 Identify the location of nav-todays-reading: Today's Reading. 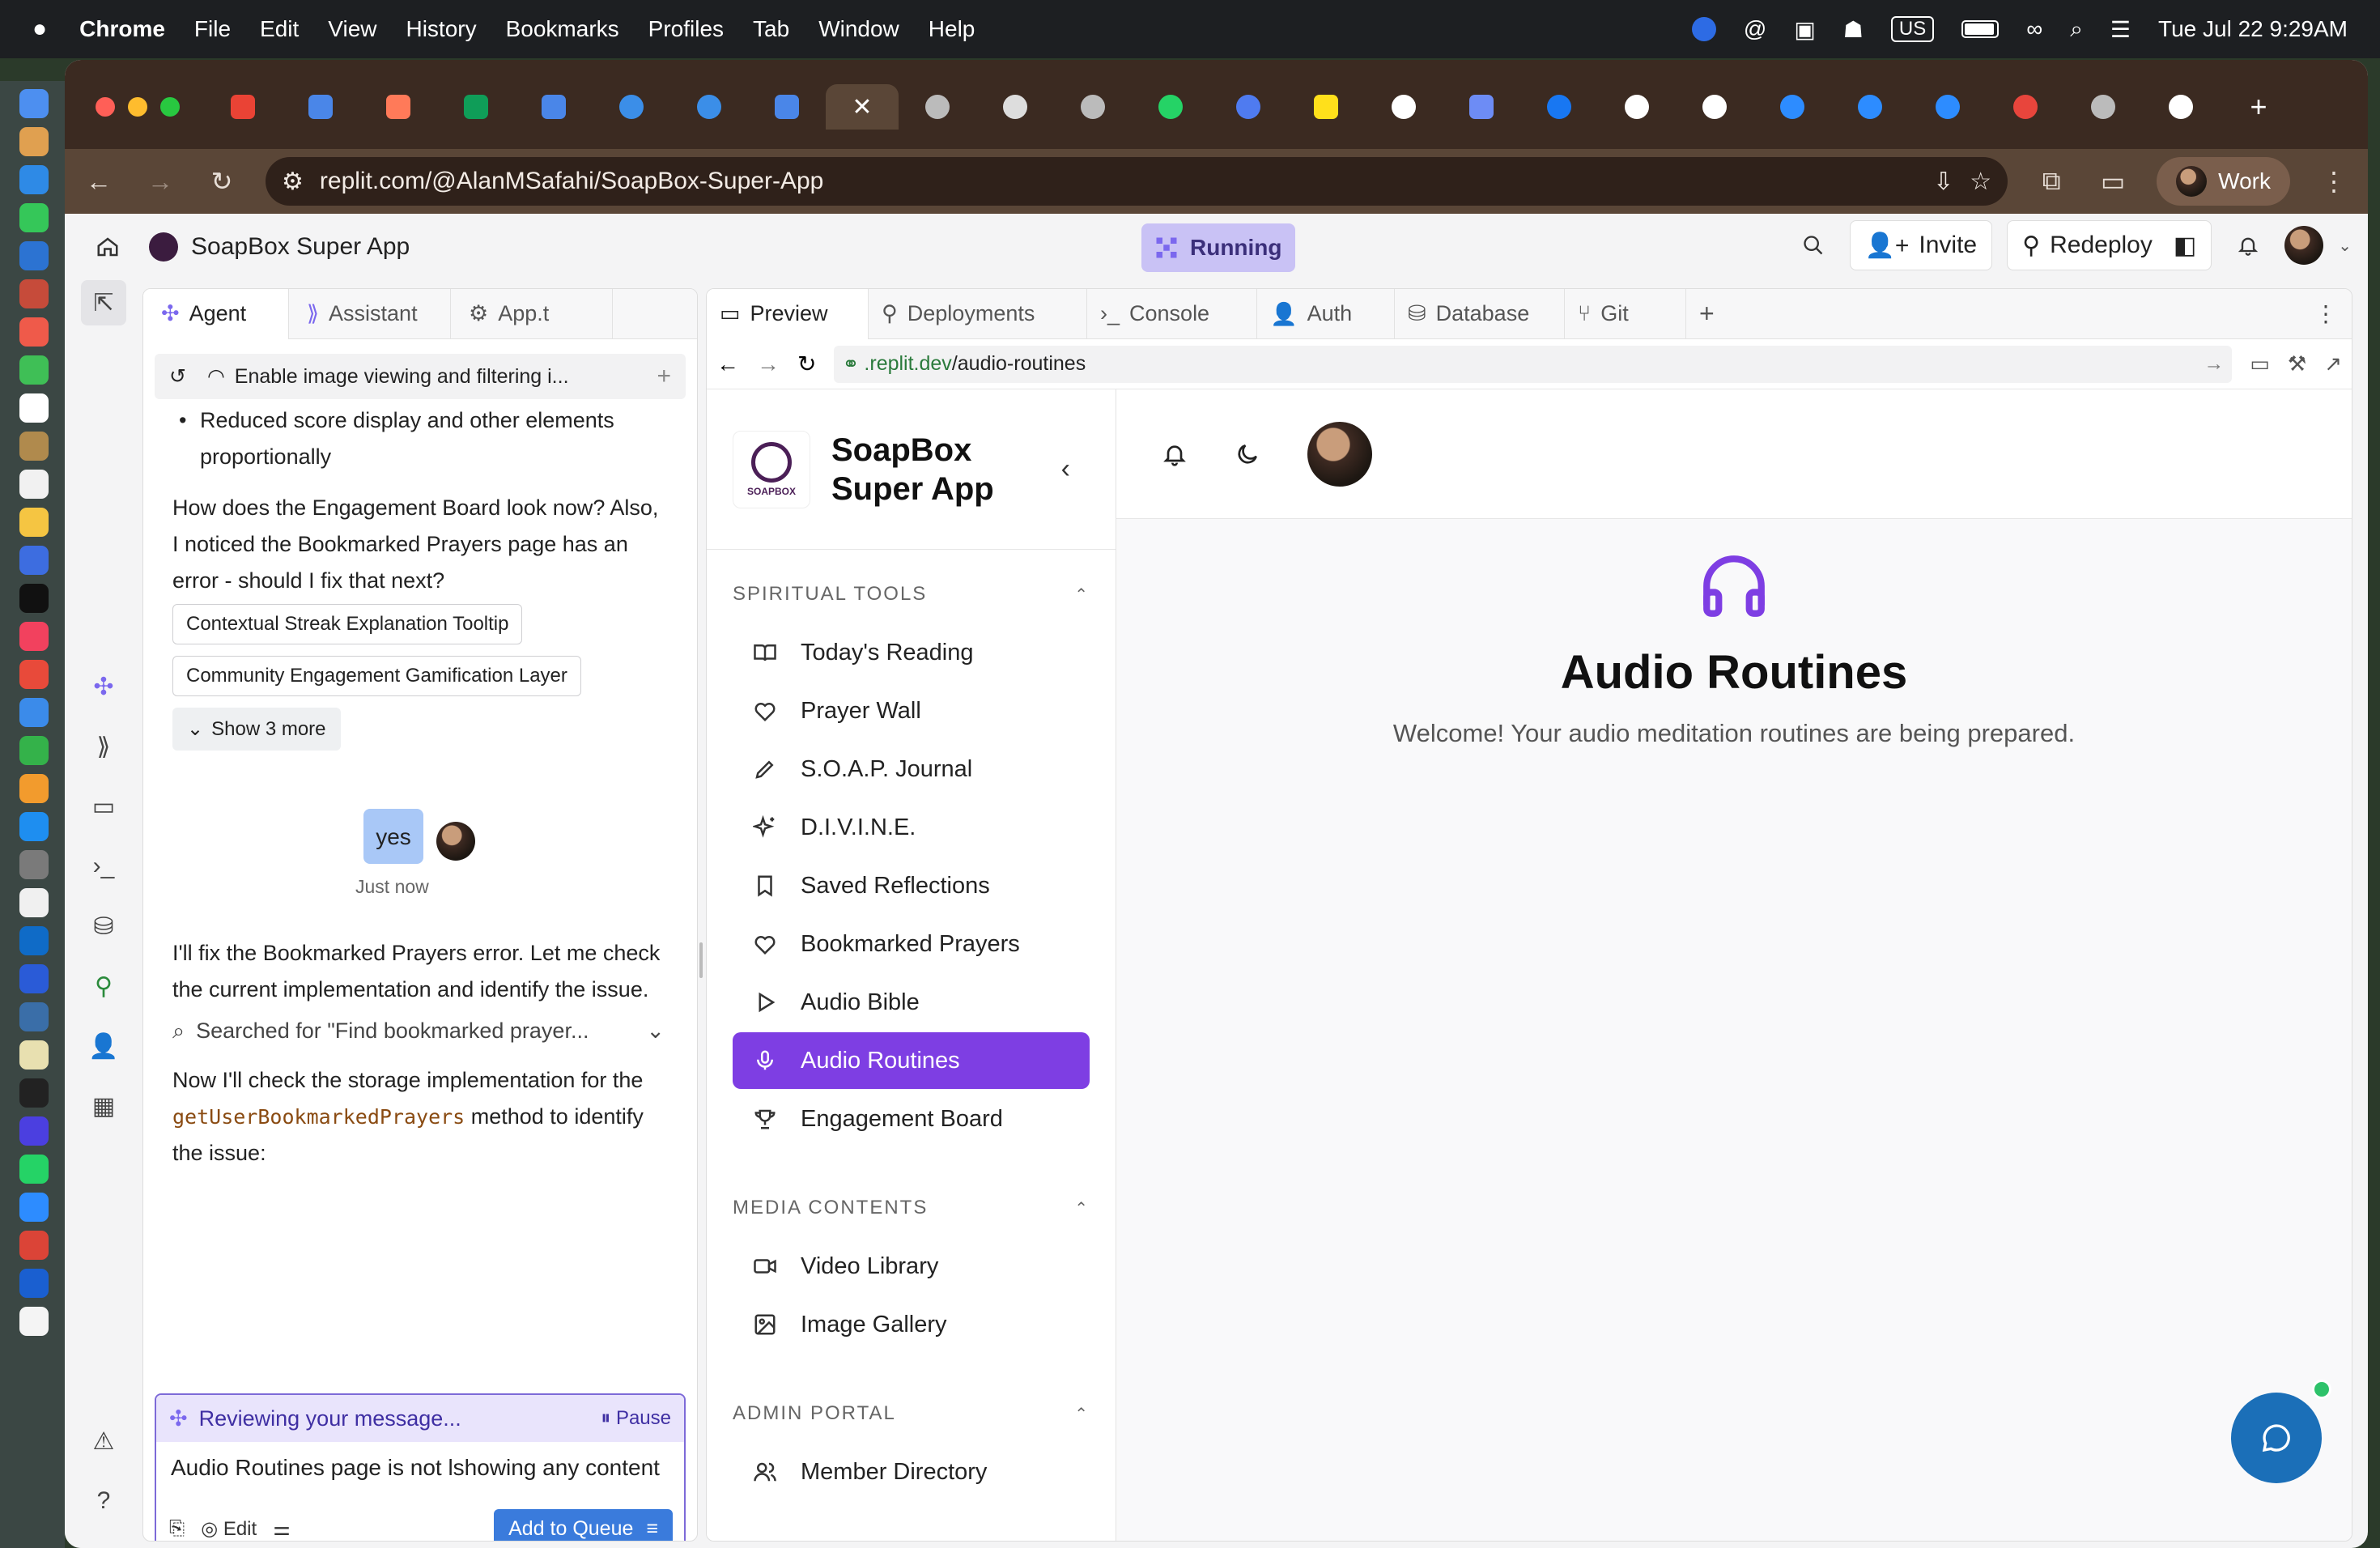
(911, 652).